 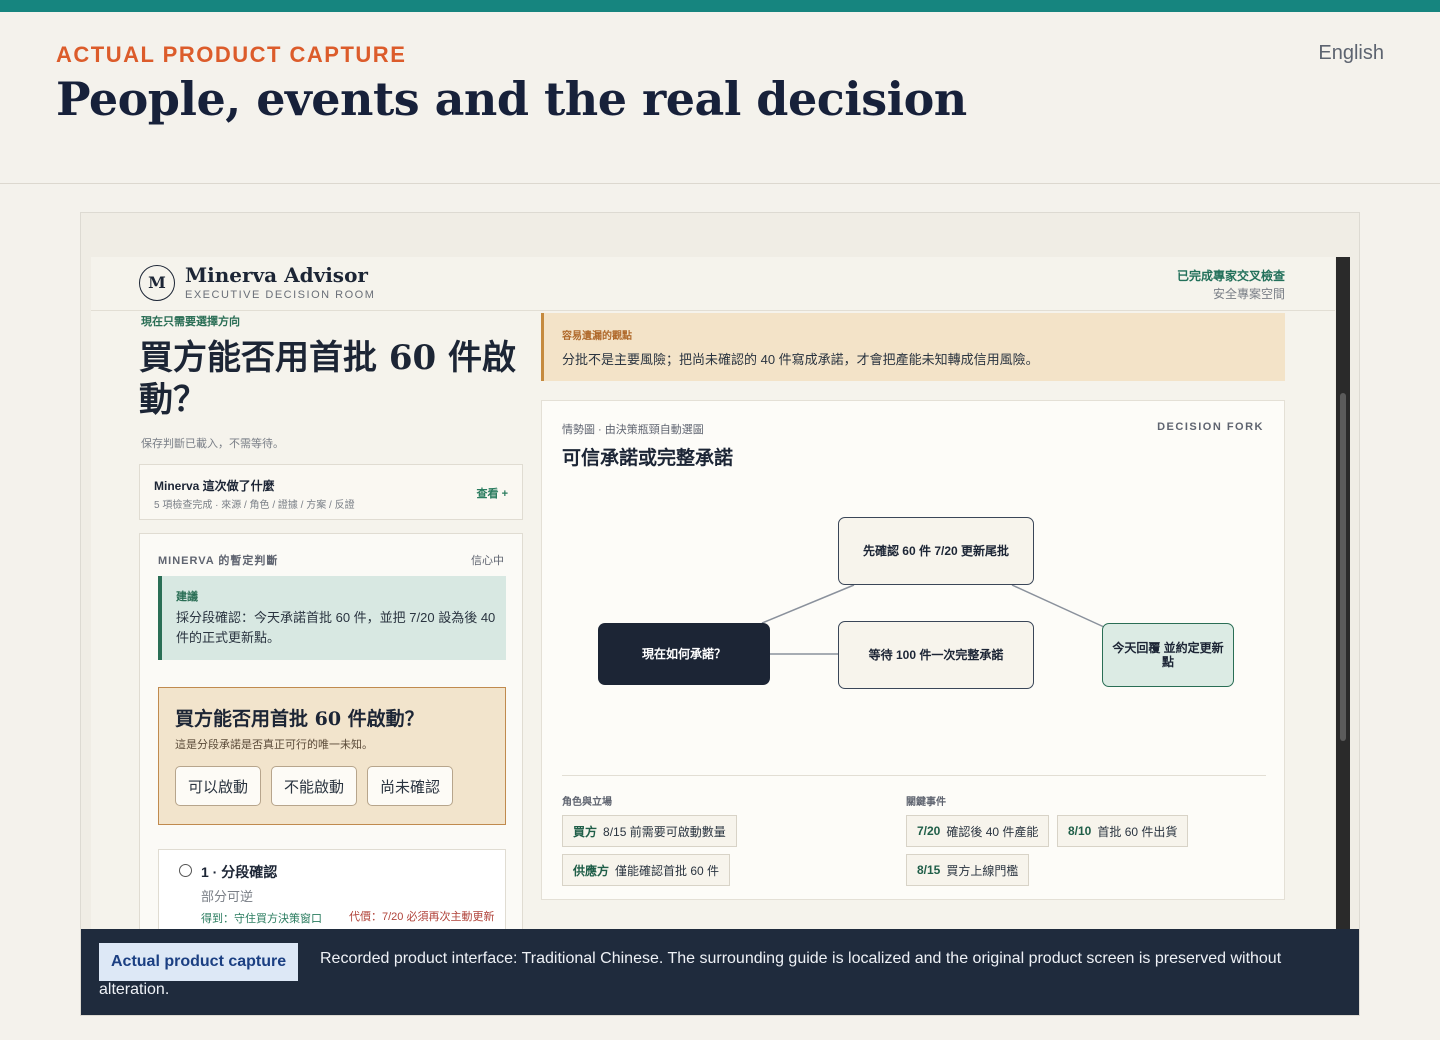 What do you see at coordinates (978, 831) in the screenshot?
I see `event-tag: 7/20 確認後 40 件產能` at bounding box center [978, 831].